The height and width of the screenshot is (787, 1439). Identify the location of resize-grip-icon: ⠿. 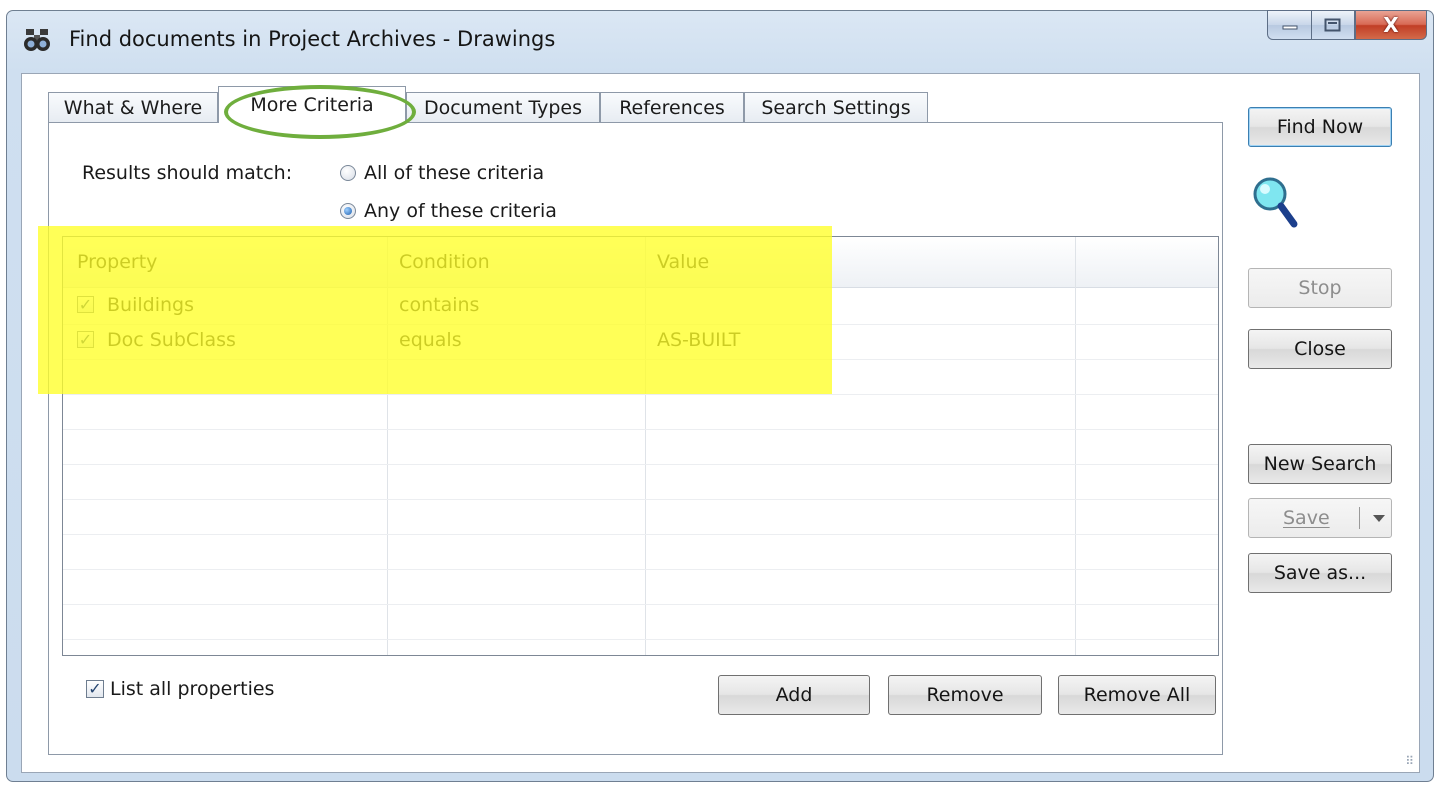
(1409, 761).